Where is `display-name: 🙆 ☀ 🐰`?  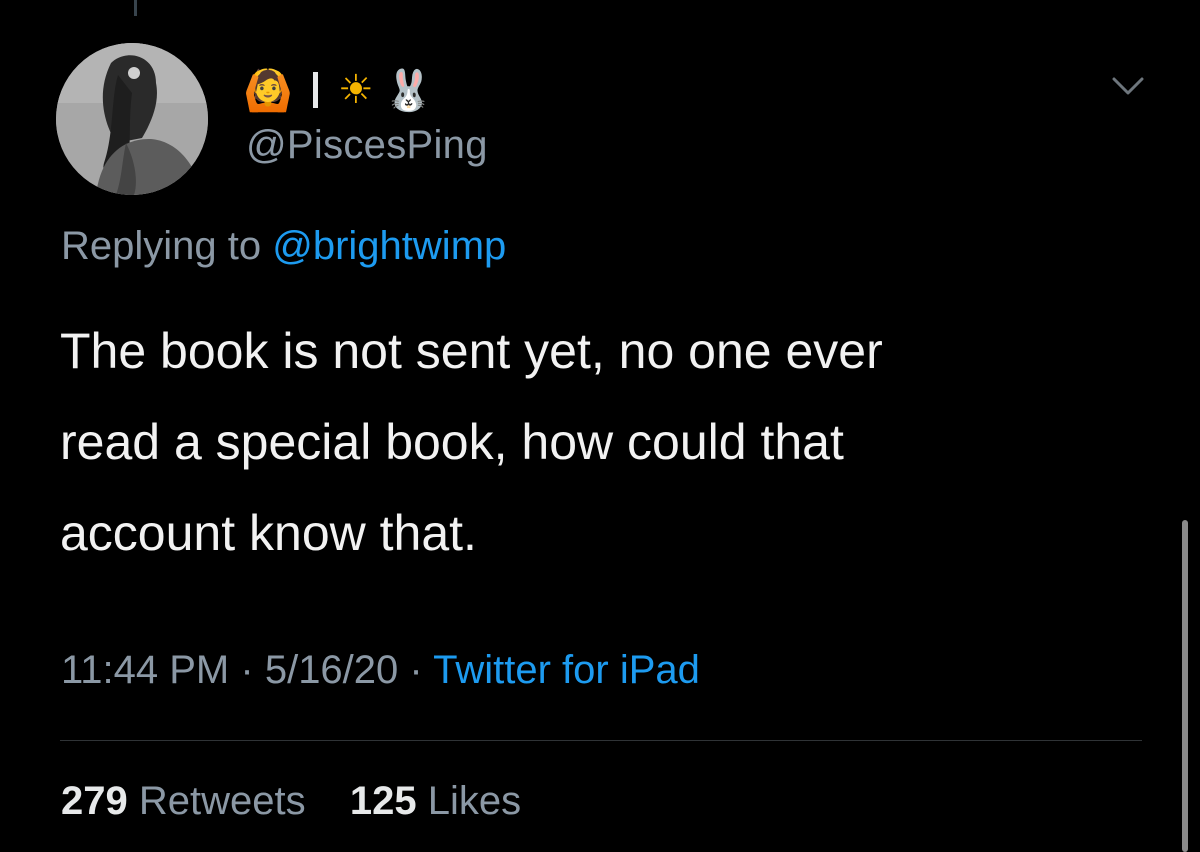 display-name: 🙆 ☀ 🐰 is located at coordinates (338, 90).